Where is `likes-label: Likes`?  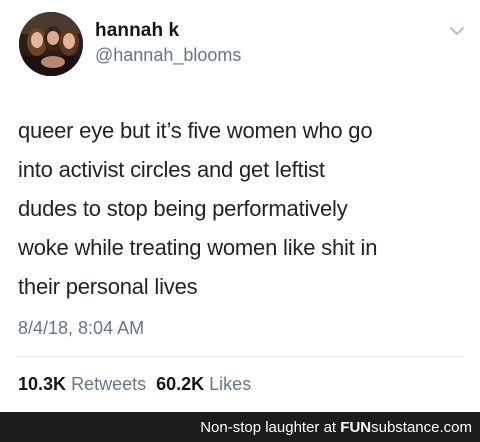 likes-label: Likes is located at coordinates (230, 384).